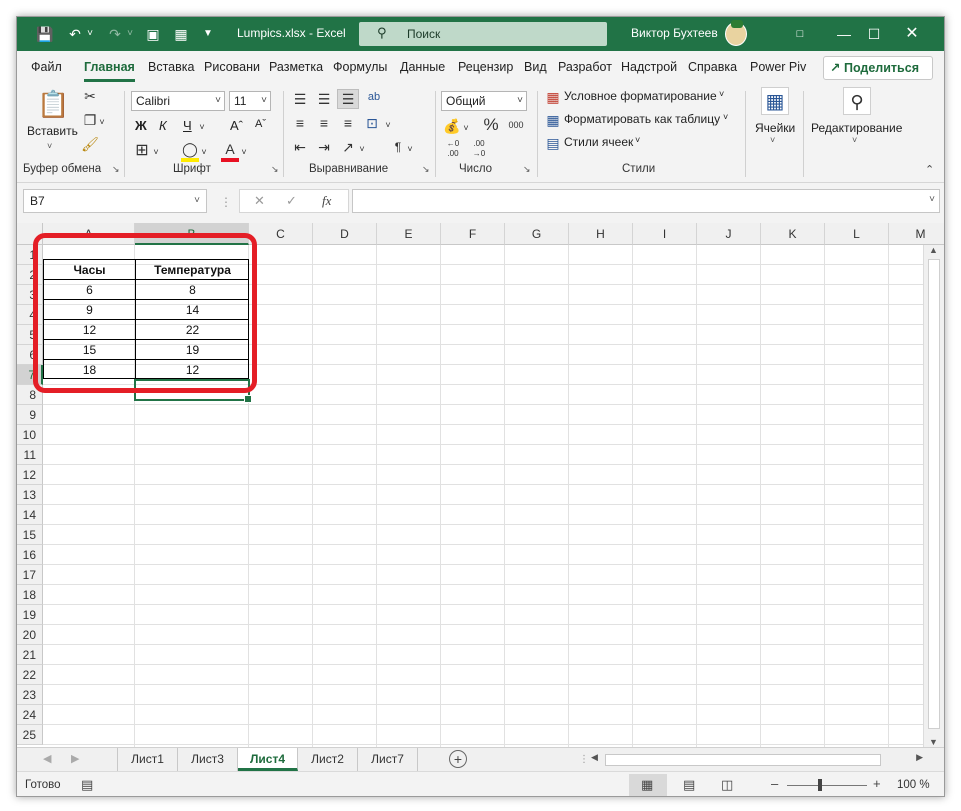 The width and height of the screenshot is (961, 811). Describe the element at coordinates (874, 34) in the screenshot. I see `maximize-icon: ☐` at that location.